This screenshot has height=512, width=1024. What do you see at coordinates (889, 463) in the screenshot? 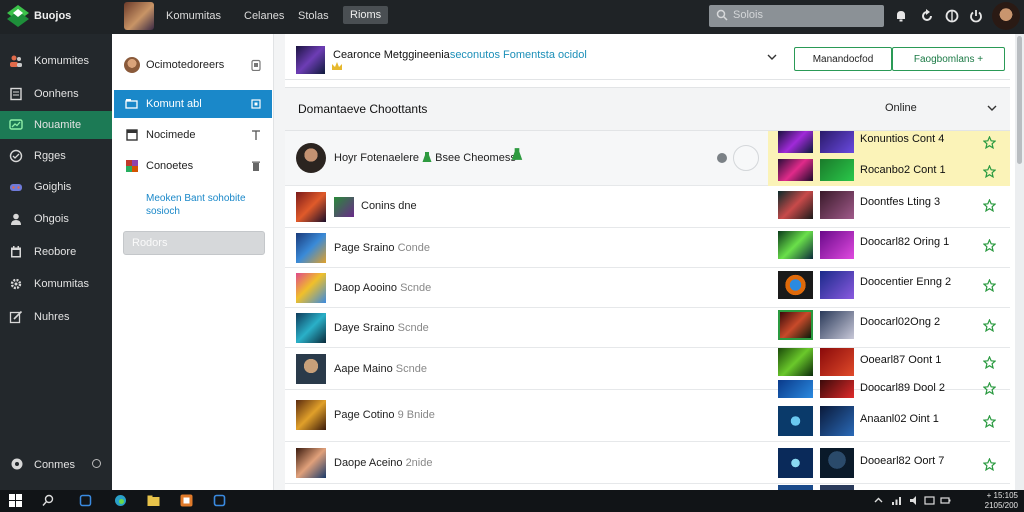
I see `game-row: Dooearl82 Oort 7` at bounding box center [889, 463].